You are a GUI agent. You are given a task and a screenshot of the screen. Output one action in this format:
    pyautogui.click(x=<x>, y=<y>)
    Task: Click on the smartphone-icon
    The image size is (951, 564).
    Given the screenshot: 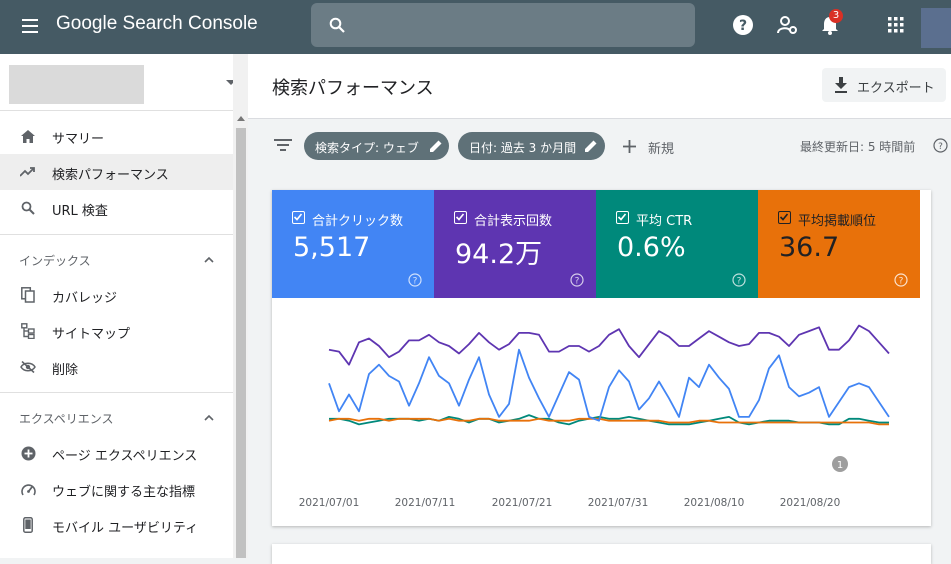 What is the action you would take?
    pyautogui.click(x=28, y=525)
    